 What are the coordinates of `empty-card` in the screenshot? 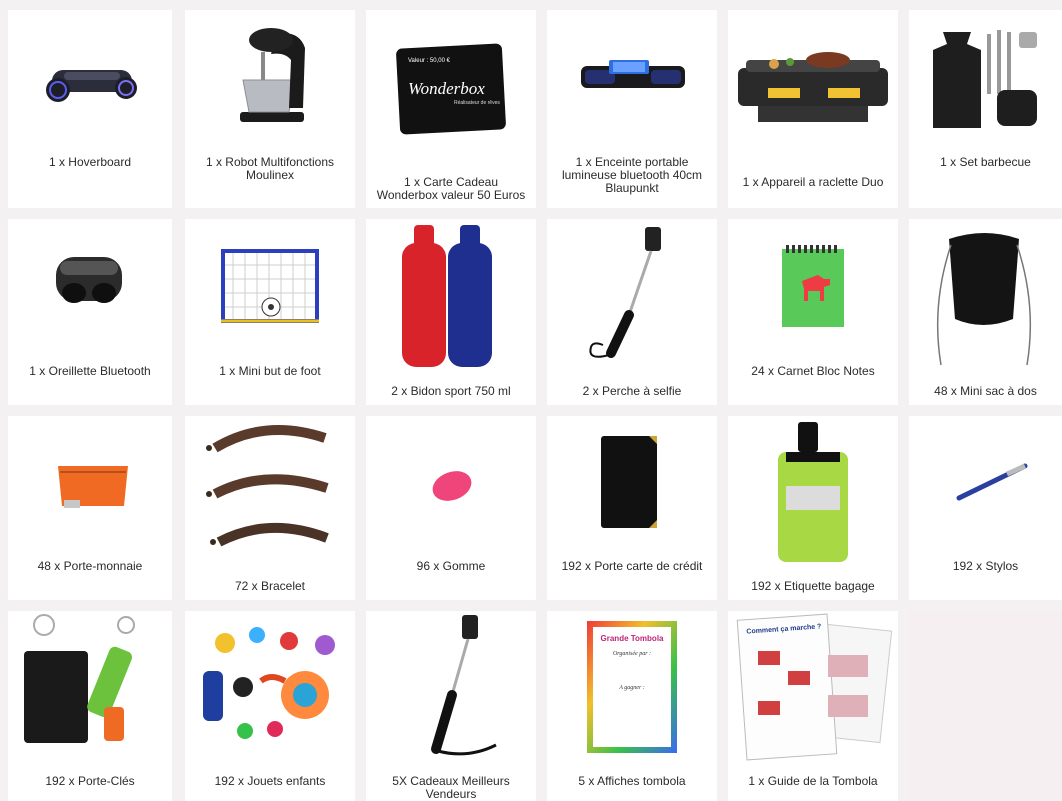 It's located at (985, 706).